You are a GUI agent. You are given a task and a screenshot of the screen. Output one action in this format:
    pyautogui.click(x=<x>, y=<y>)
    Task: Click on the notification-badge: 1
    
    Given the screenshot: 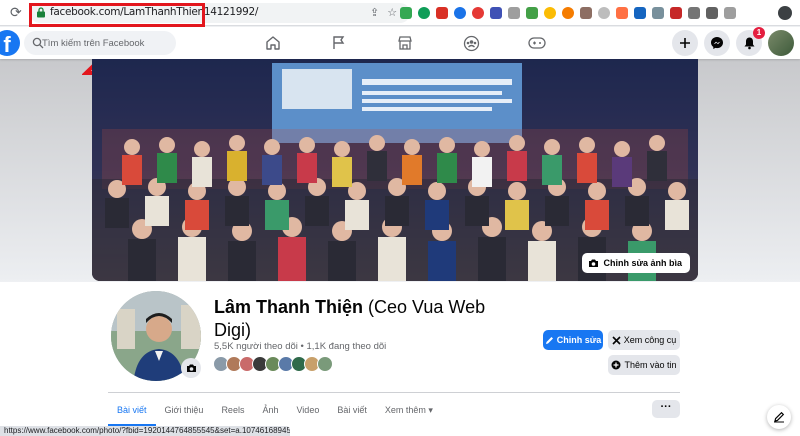 What is the action you would take?
    pyautogui.click(x=759, y=33)
    